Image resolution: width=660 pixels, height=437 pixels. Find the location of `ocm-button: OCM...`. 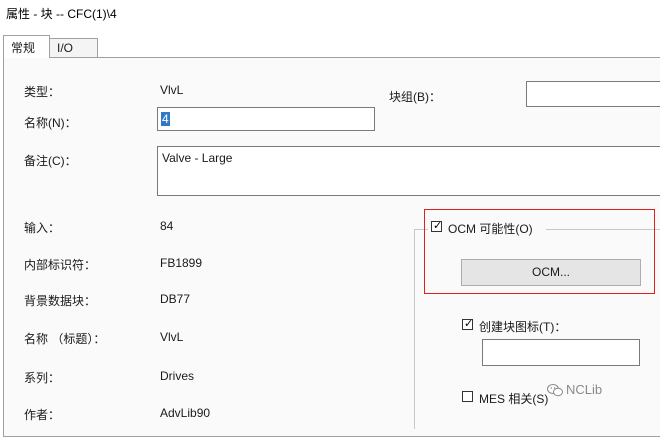

ocm-button: OCM... is located at coordinates (551, 272).